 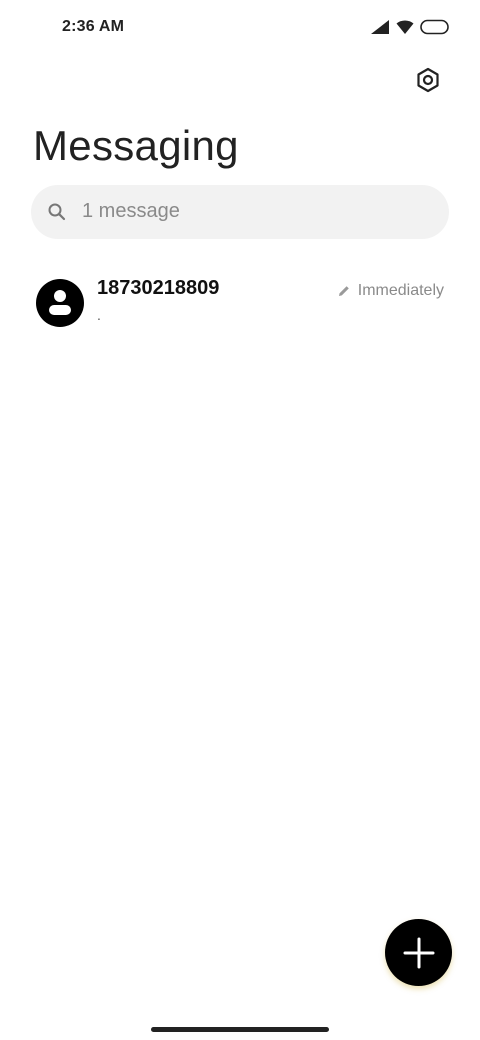 What do you see at coordinates (380, 27) in the screenshot?
I see `cellular-signal-icon` at bounding box center [380, 27].